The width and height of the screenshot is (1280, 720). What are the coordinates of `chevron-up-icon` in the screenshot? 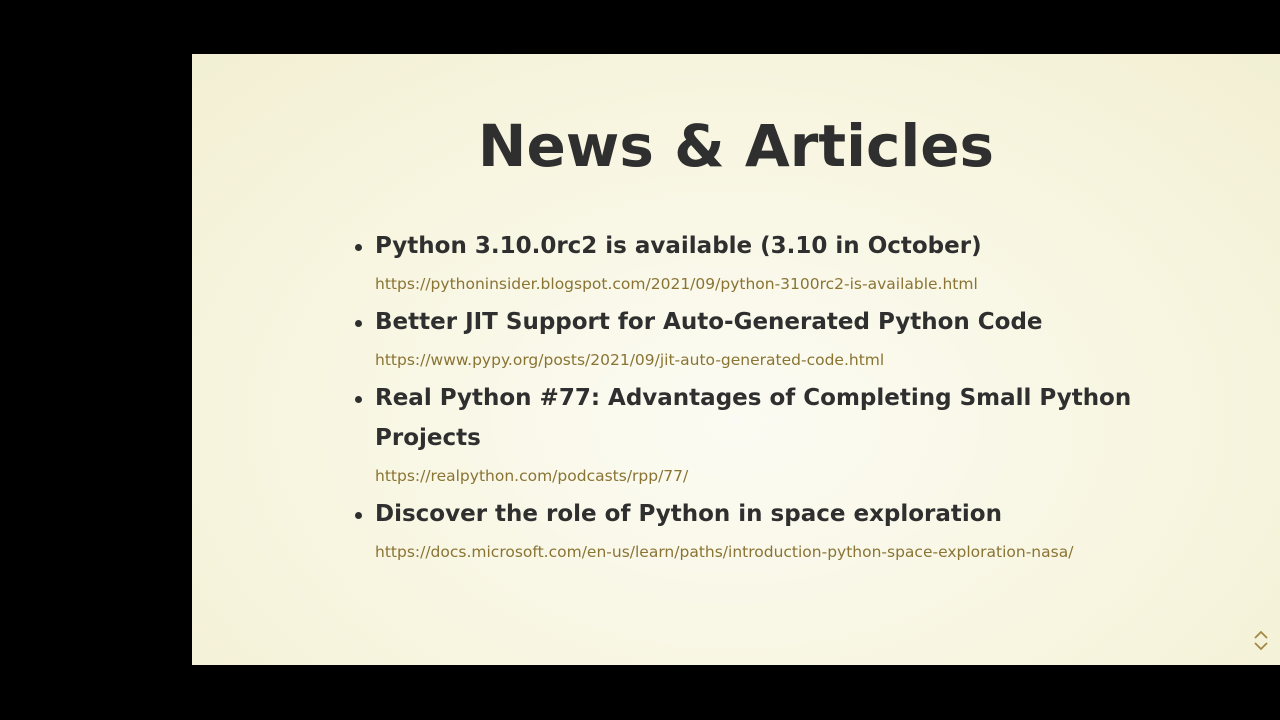 It's located at (1261, 632).